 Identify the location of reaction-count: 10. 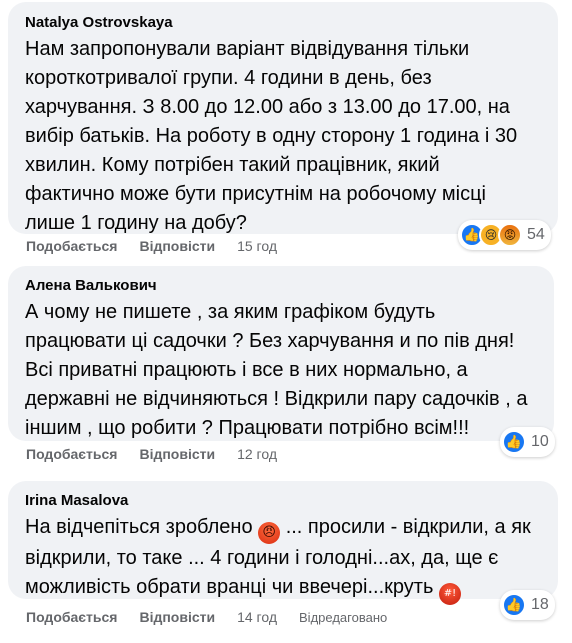
(540, 441).